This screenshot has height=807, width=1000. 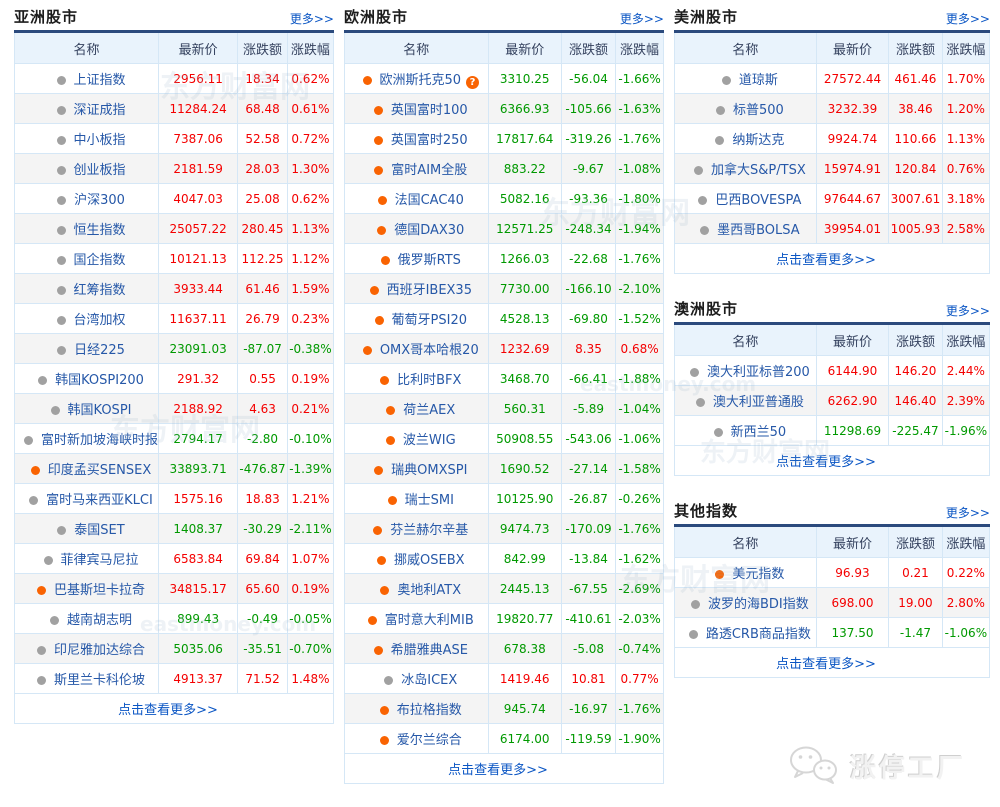 What do you see at coordinates (99, 200) in the screenshot?
I see `index-name-link: 沪深300` at bounding box center [99, 200].